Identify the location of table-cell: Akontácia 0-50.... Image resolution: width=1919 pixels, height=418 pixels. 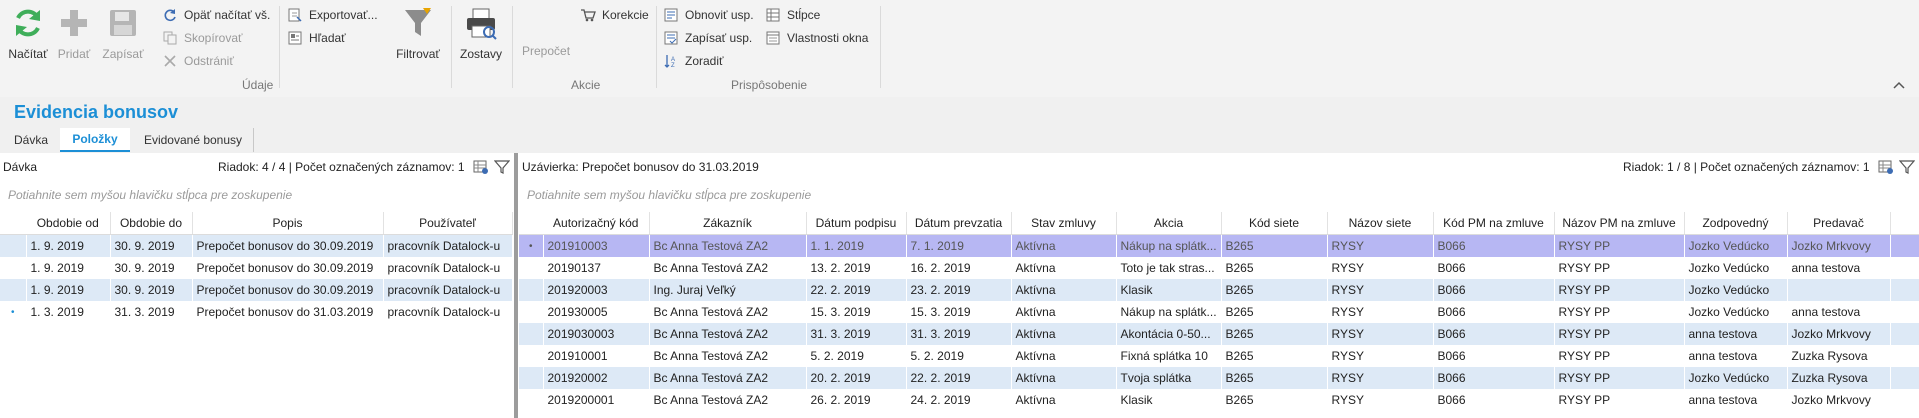
(1168, 334).